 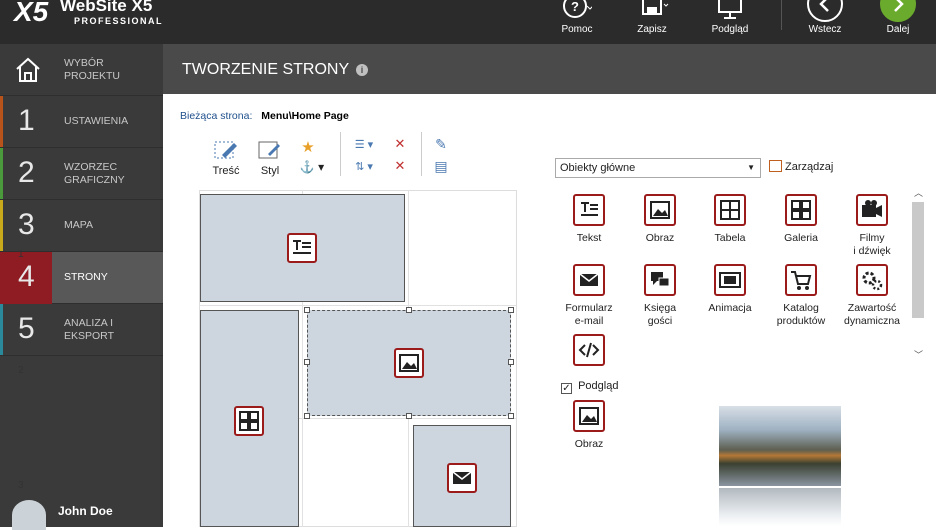 I want to click on manage-button: Zarządzaj, so click(x=801, y=166).